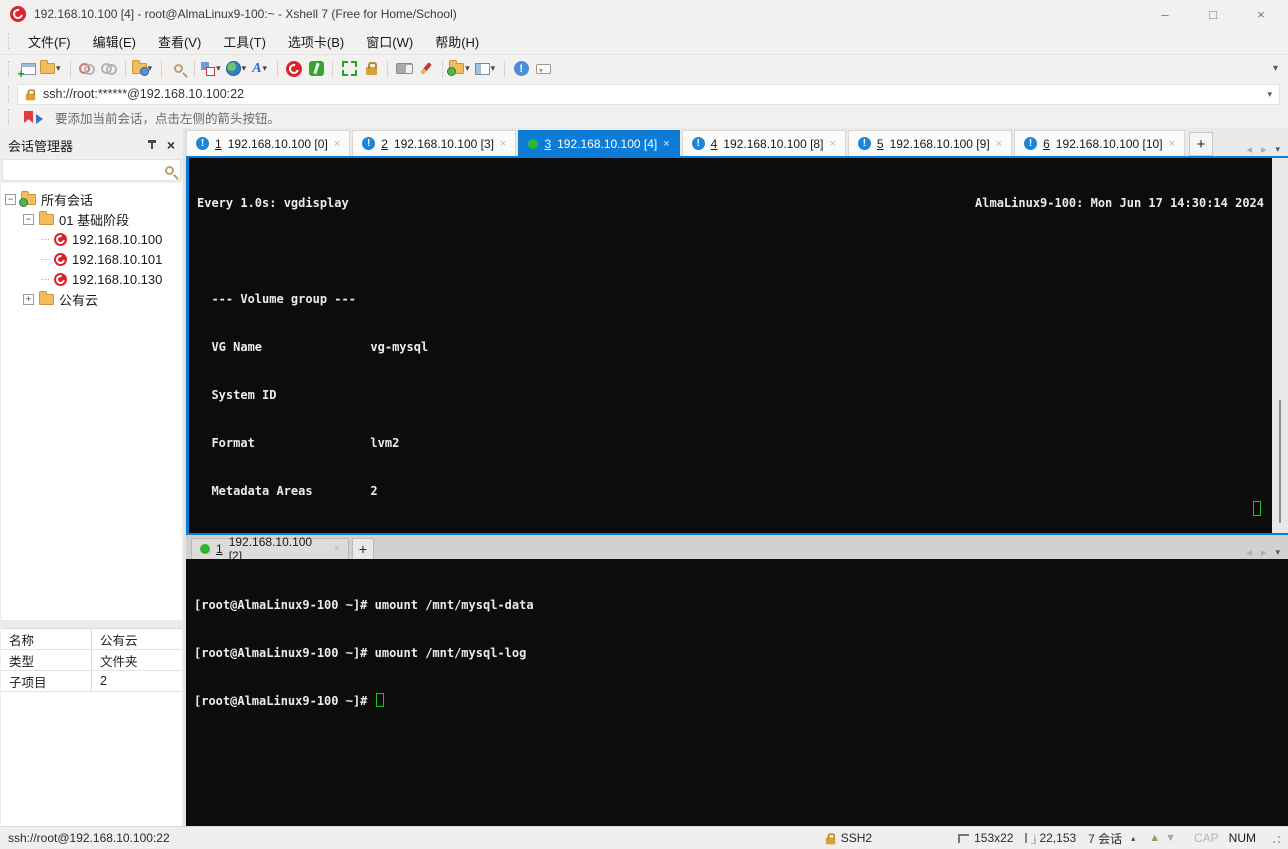 Image resolution: width=1288 pixels, height=849 pixels. I want to click on tree-item-folder-basics: − 01 基础阶段, so click(91, 219).